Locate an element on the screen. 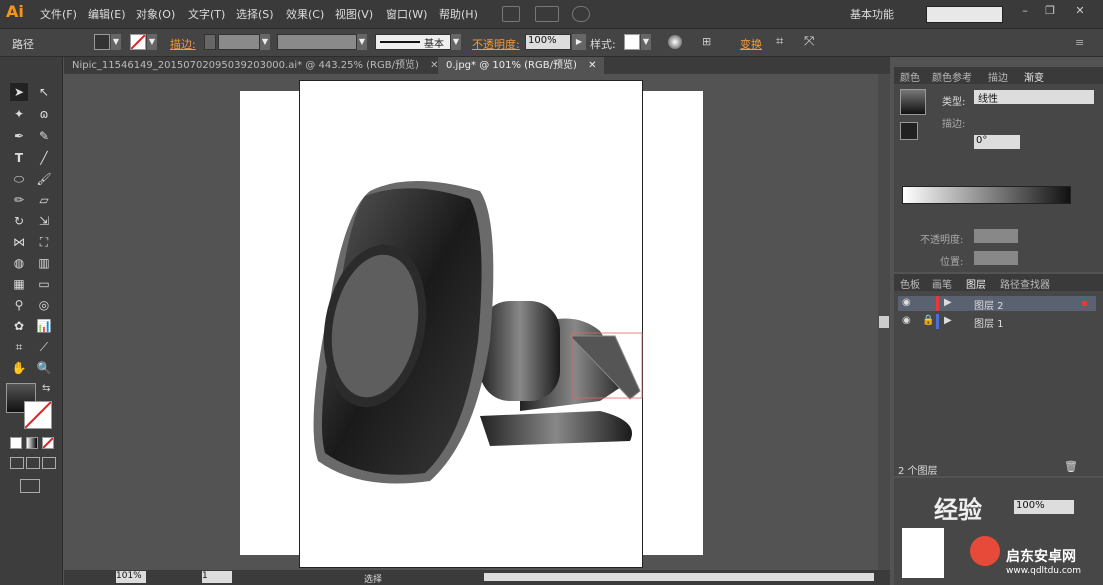  direct-selection-tool-icon: ↖ is located at coordinates (44, 92).